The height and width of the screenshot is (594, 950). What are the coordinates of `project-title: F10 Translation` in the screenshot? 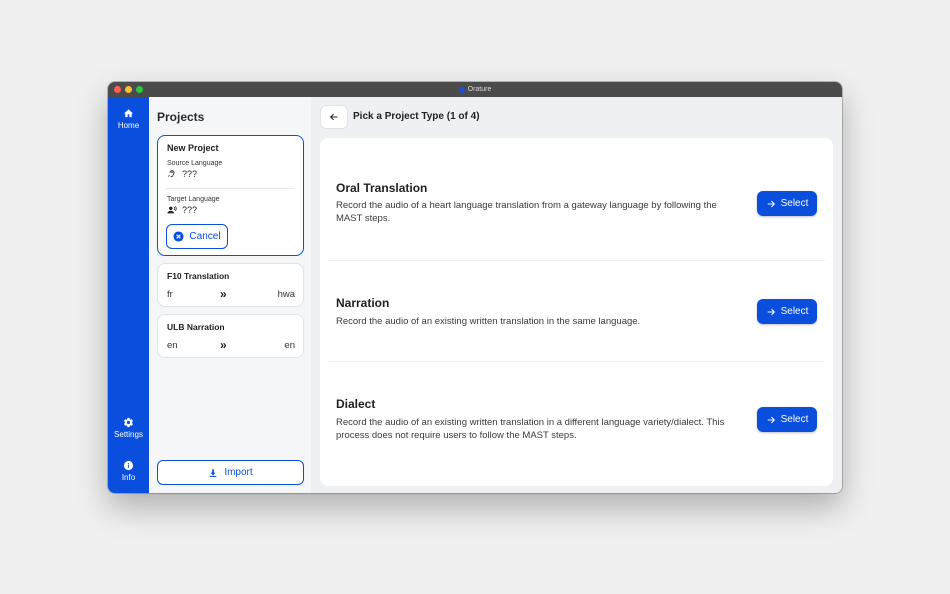 It's located at (198, 276).